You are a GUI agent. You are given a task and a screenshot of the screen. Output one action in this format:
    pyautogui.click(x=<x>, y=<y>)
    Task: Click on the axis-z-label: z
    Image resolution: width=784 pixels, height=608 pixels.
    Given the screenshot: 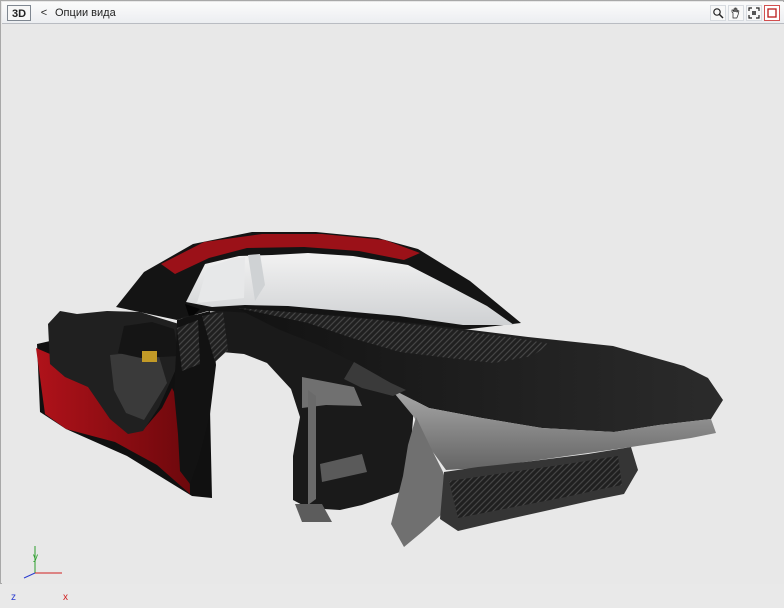 What is the action you would take?
    pyautogui.click(x=13, y=597)
    